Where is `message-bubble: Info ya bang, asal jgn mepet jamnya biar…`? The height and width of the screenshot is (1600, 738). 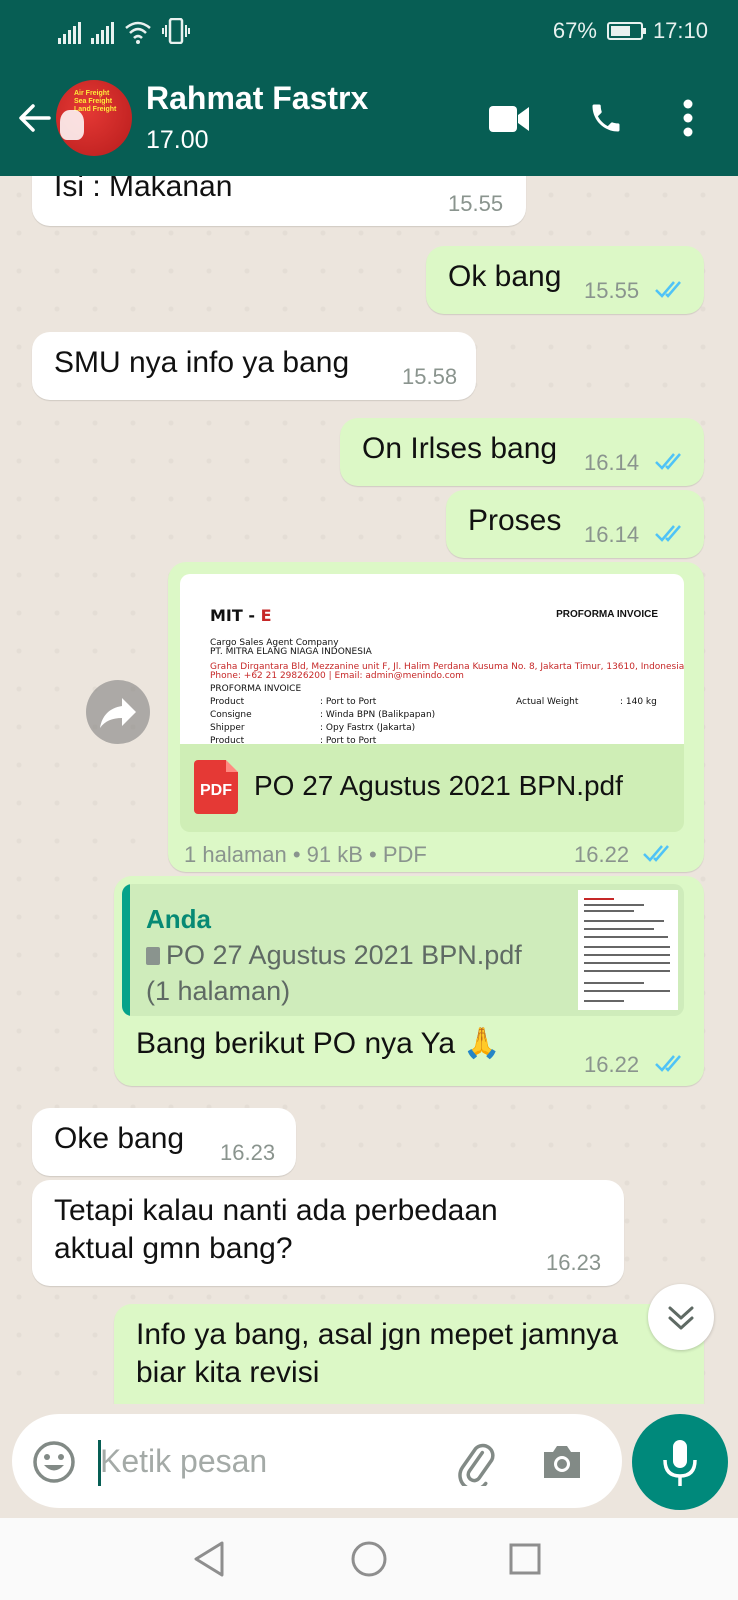
message-bubble: Info ya bang, asal jgn mepet jamnya biar… is located at coordinates (409, 1354).